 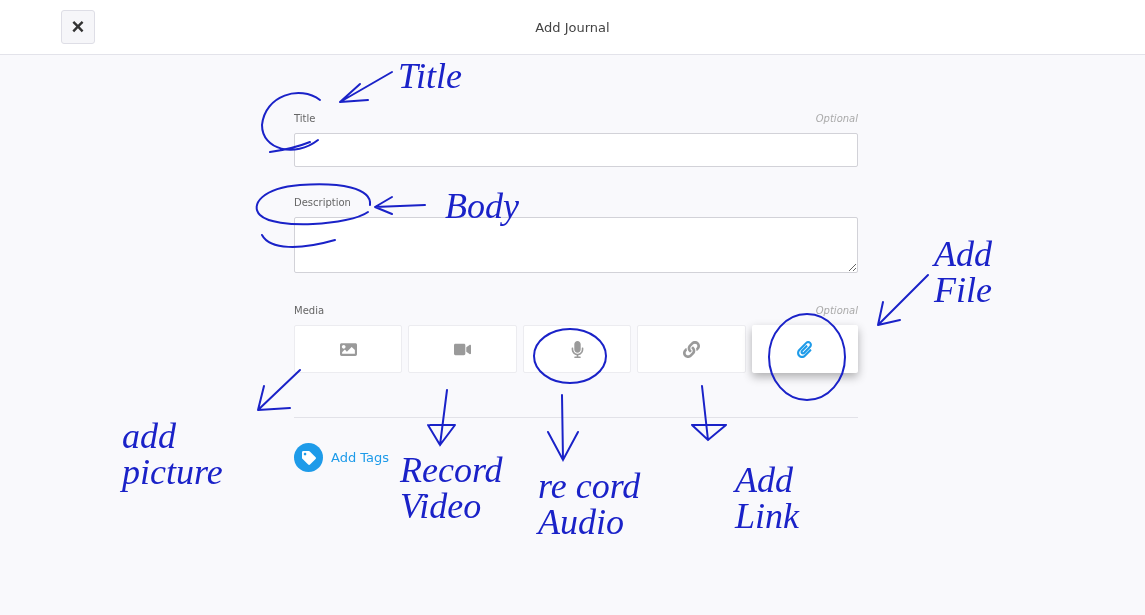 I want to click on tag-icon, so click(x=308, y=457).